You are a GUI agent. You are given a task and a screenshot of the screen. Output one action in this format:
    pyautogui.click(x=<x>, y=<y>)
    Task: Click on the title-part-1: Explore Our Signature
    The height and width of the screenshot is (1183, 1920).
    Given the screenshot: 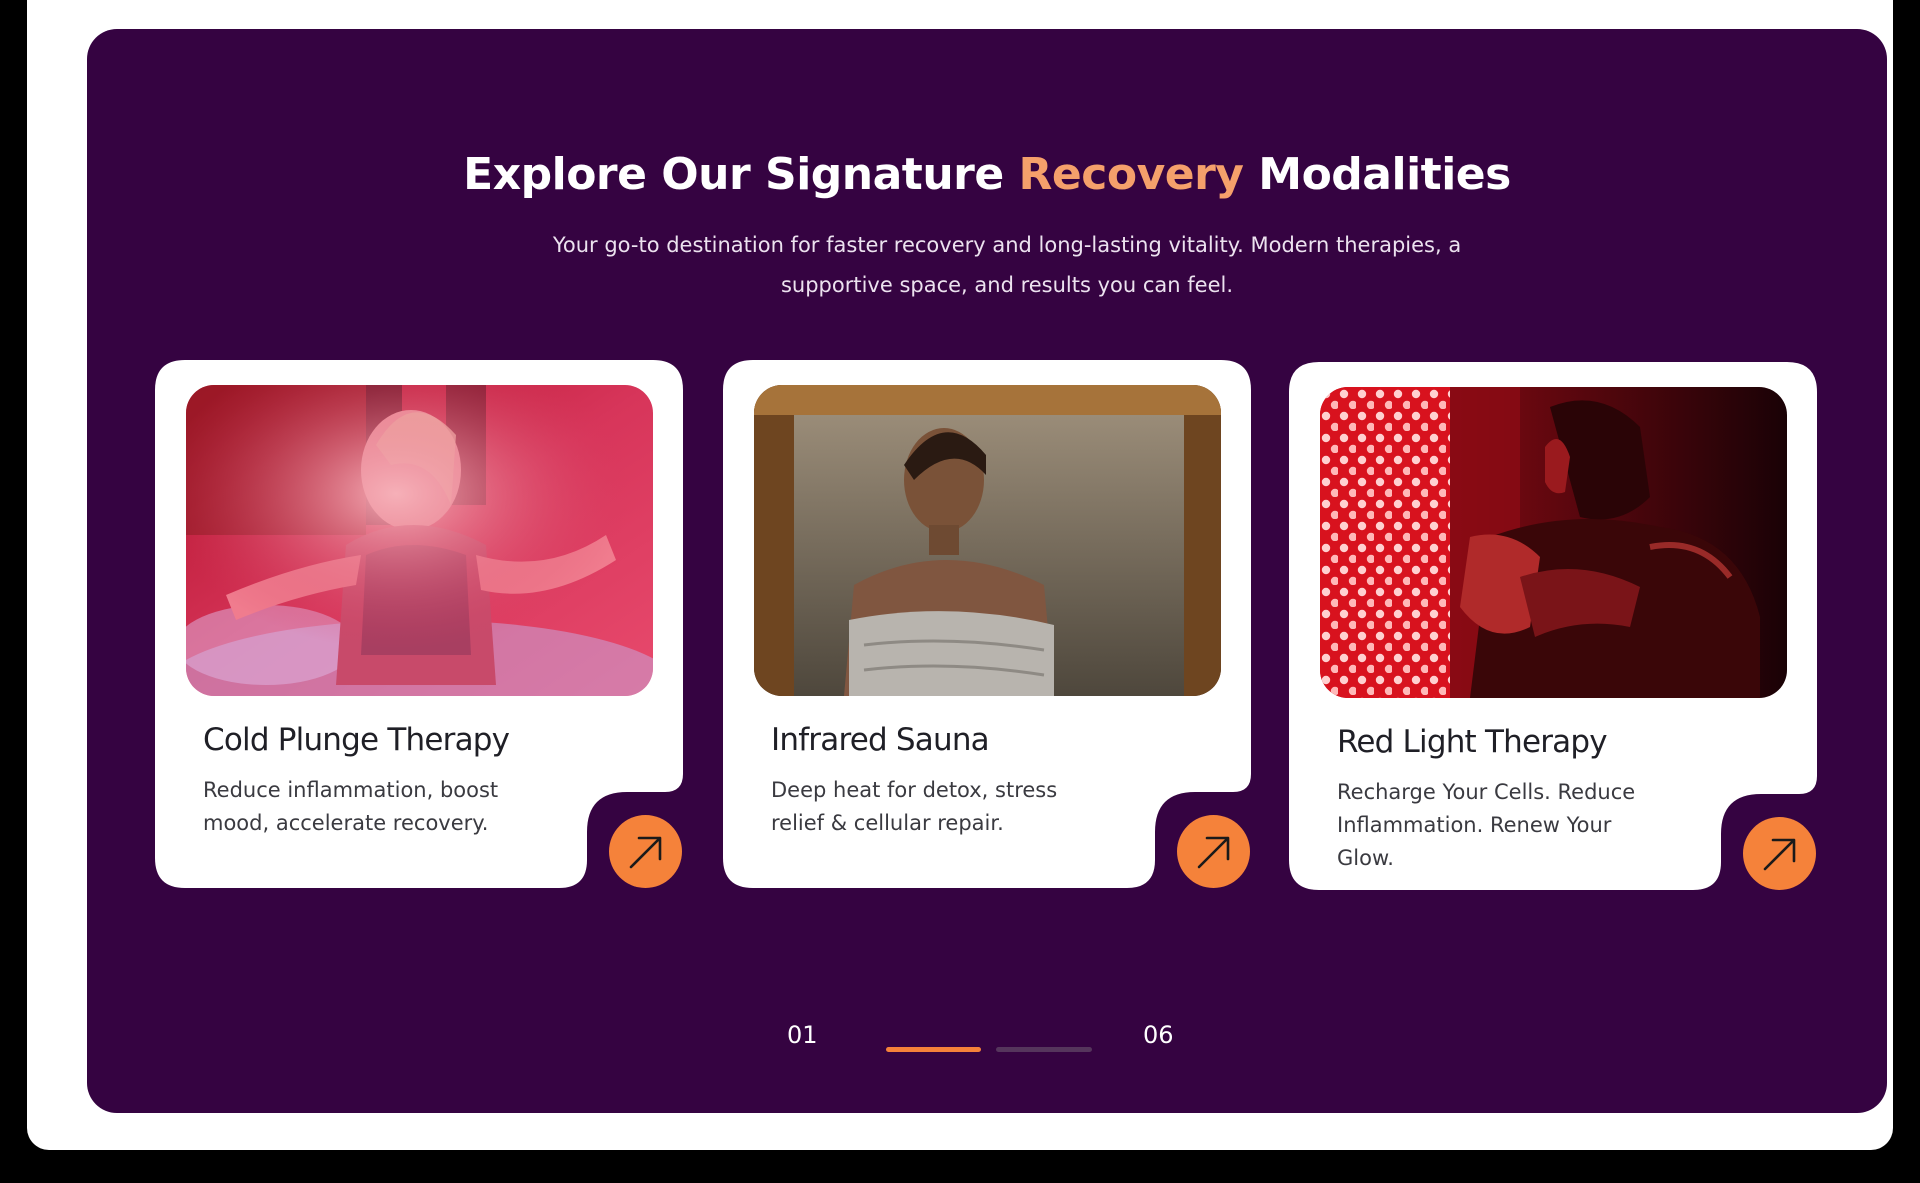 What is the action you would take?
    pyautogui.click(x=733, y=174)
    